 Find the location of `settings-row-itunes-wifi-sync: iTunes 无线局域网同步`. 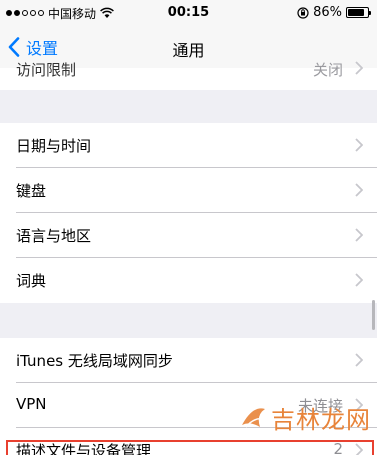

settings-row-itunes-wifi-sync: iTunes 无线局域网同步 is located at coordinates (188, 360).